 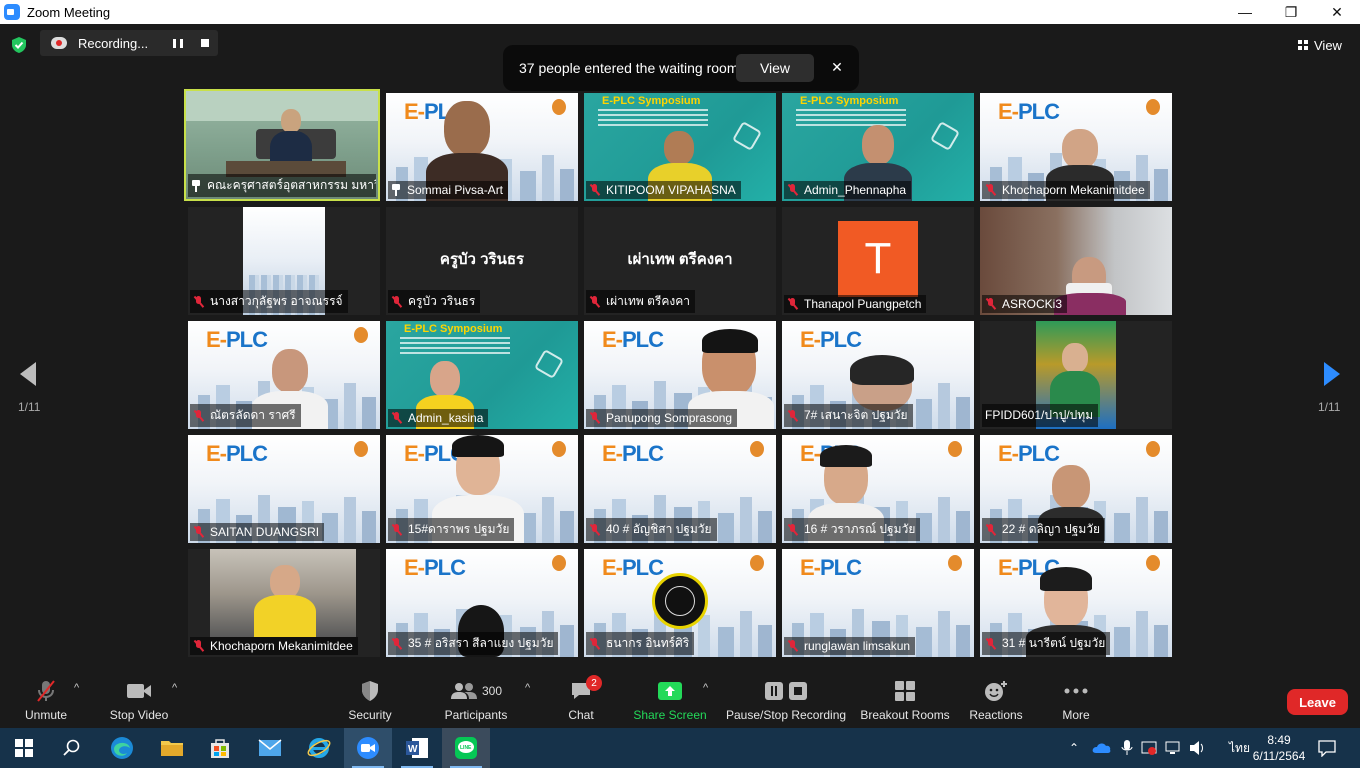 I want to click on video-tile: E-PLC Sommai Pivsa-Art, so click(x=482, y=147).